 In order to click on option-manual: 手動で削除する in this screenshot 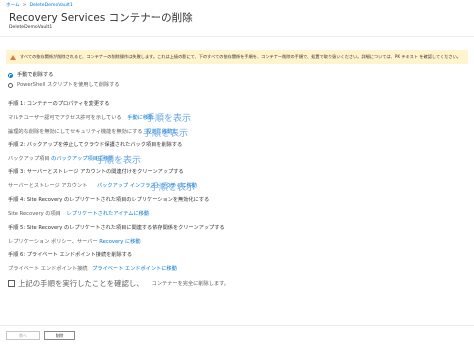, I will do `click(30, 75)`.